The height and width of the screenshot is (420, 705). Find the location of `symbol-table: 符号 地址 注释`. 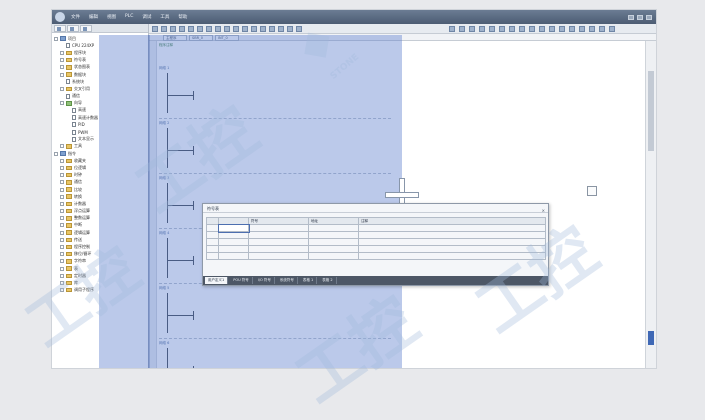

symbol-table: 符号 地址 注释 is located at coordinates (376, 238).